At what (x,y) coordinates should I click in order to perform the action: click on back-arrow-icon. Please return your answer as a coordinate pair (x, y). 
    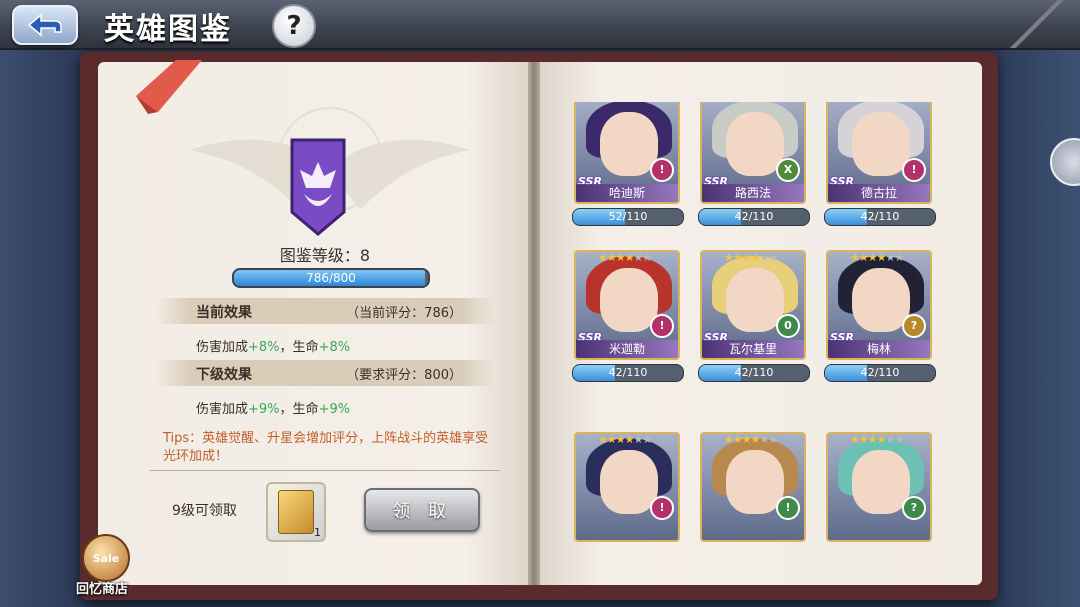
    Looking at the image, I should click on (44, 25).